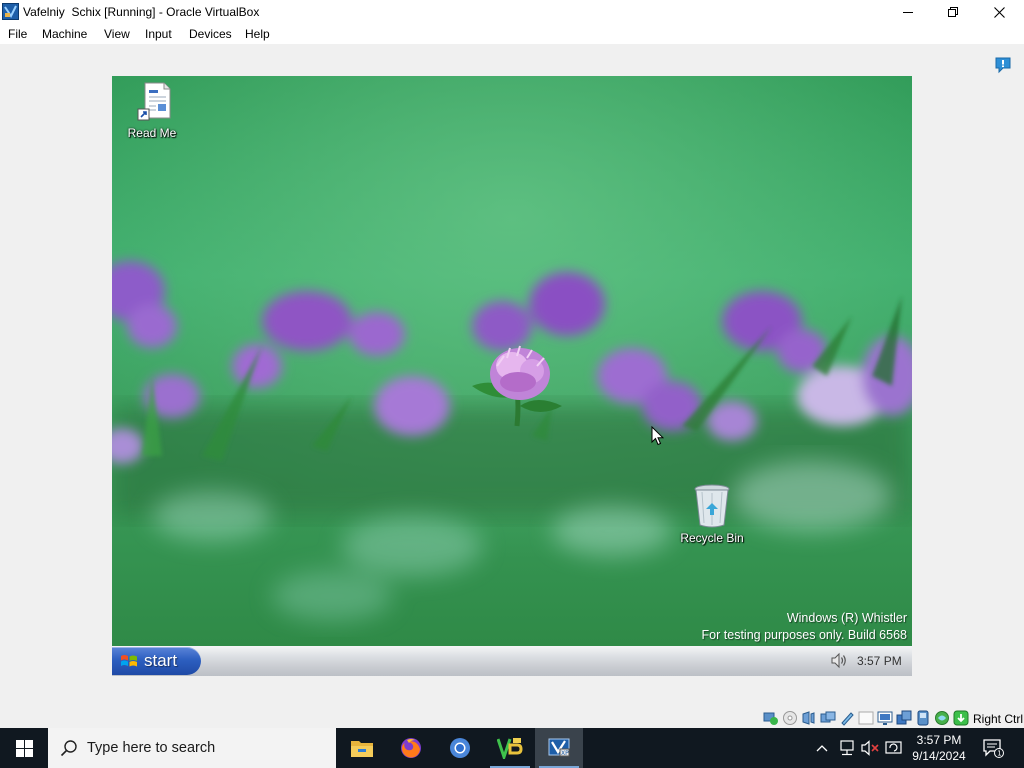 Image resolution: width=1024 pixels, height=768 pixels. Describe the element at coordinates (17, 34) in the screenshot. I see `menu-file: File` at that location.